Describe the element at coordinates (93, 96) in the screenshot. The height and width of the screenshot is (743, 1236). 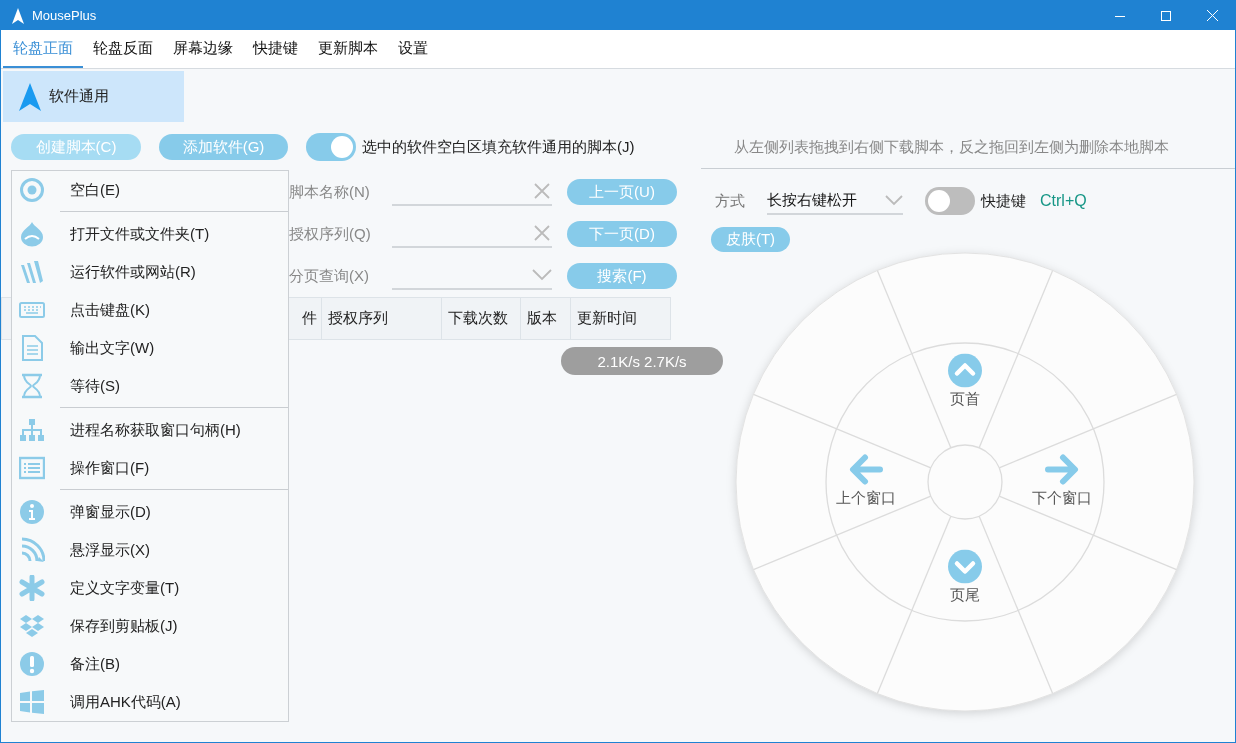
I see `sidebar-item: 软件通用` at that location.